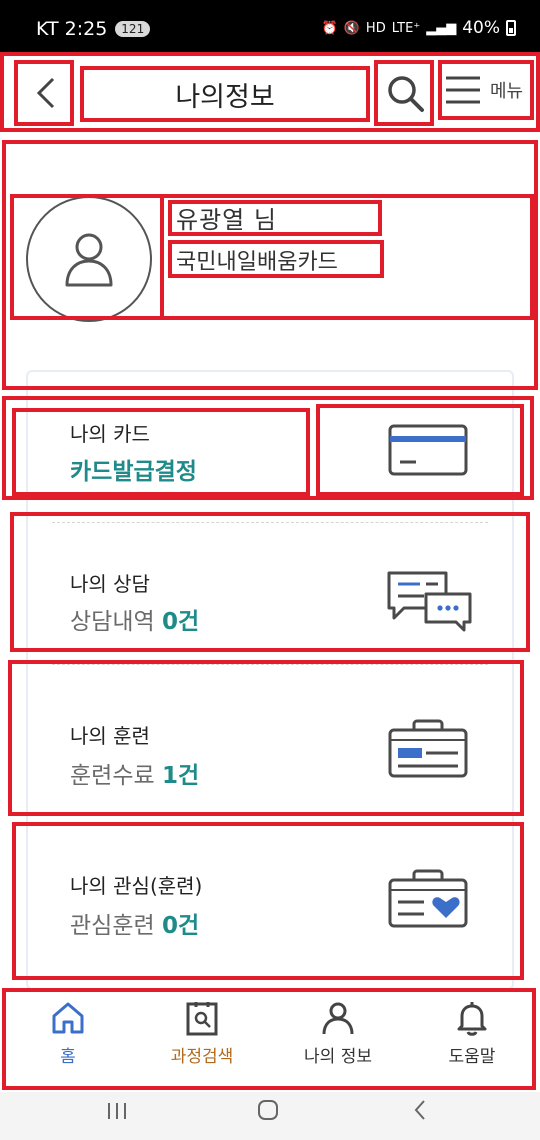 This screenshot has height=1140, width=540. I want to click on interest-training: 관심훈련 0건, so click(134, 923).